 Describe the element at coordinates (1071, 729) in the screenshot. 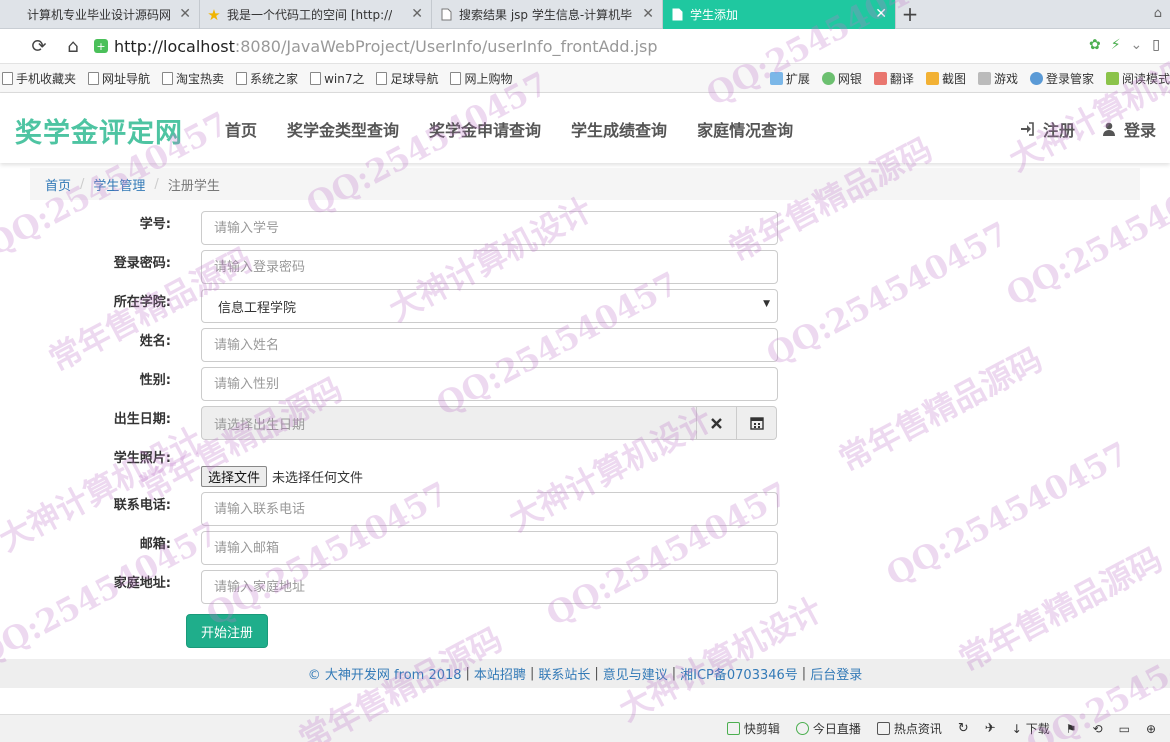

I see `status-flag-icon: ⚑` at that location.